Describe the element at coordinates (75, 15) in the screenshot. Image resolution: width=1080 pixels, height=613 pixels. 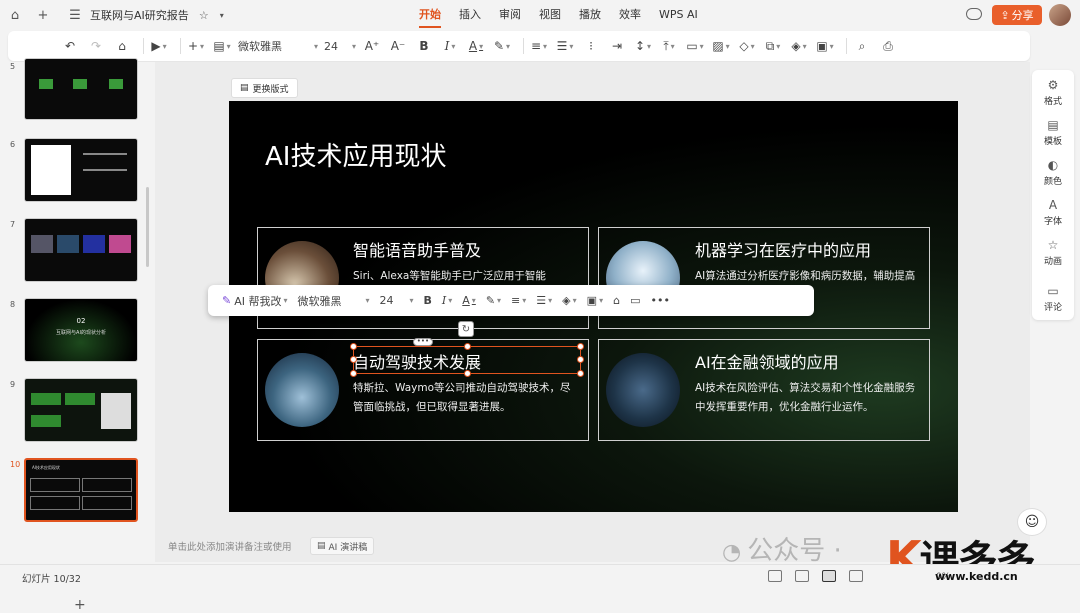
I see `menu-icon: ☰` at that location.